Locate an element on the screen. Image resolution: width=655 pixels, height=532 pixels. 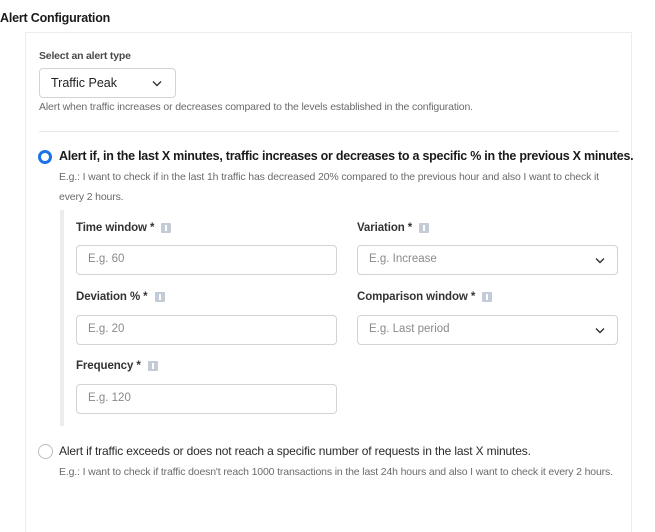
comparison-window-placeholder: E.g. Last period is located at coordinates (409, 329).